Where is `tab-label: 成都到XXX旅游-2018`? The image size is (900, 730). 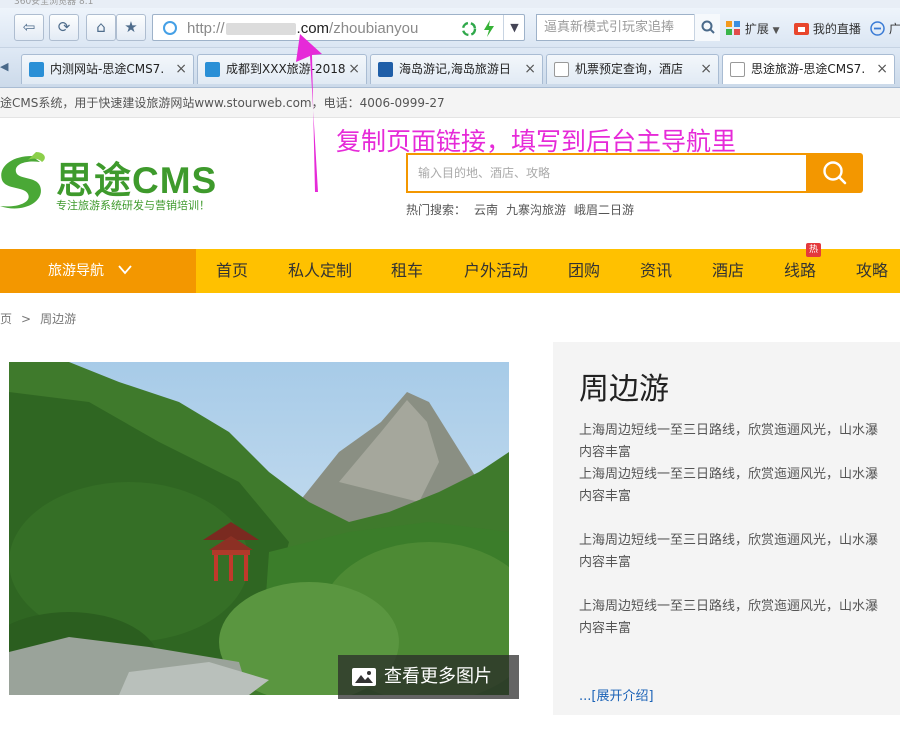
tab-label: 成都到XXX旅游-2018 is located at coordinates (286, 69).